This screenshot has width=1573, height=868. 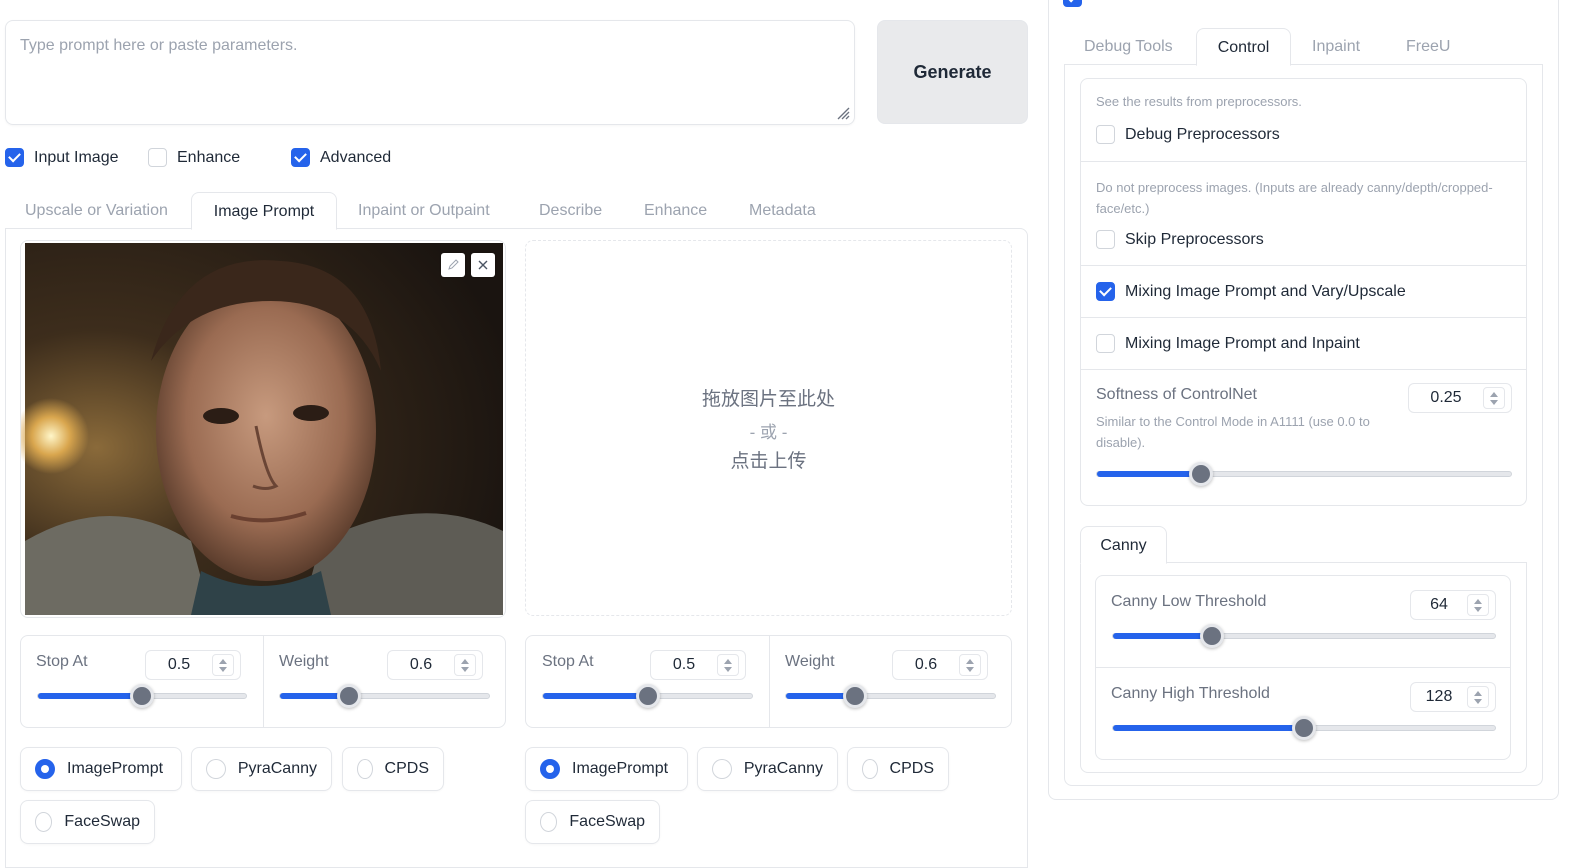 I want to click on softness-input: 0.25, so click(x=1460, y=398).